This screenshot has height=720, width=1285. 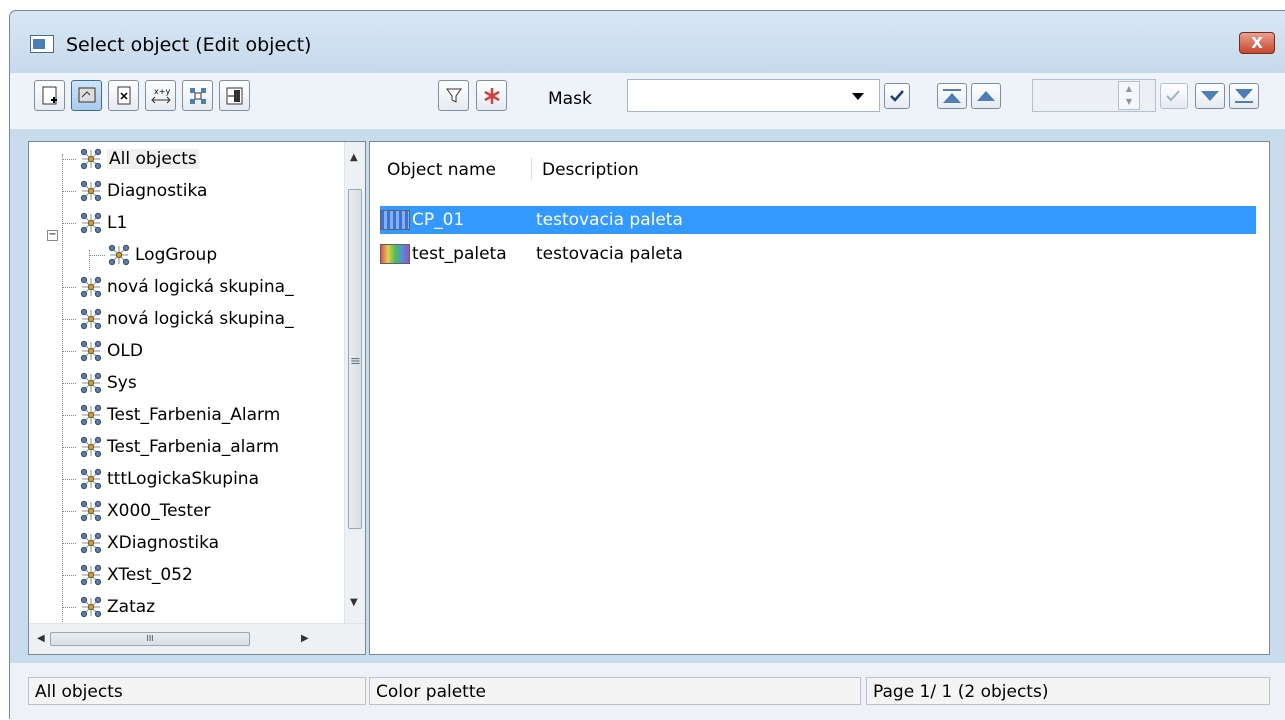 I want to click on scroll-down-icon: ▼, so click(x=354, y=602).